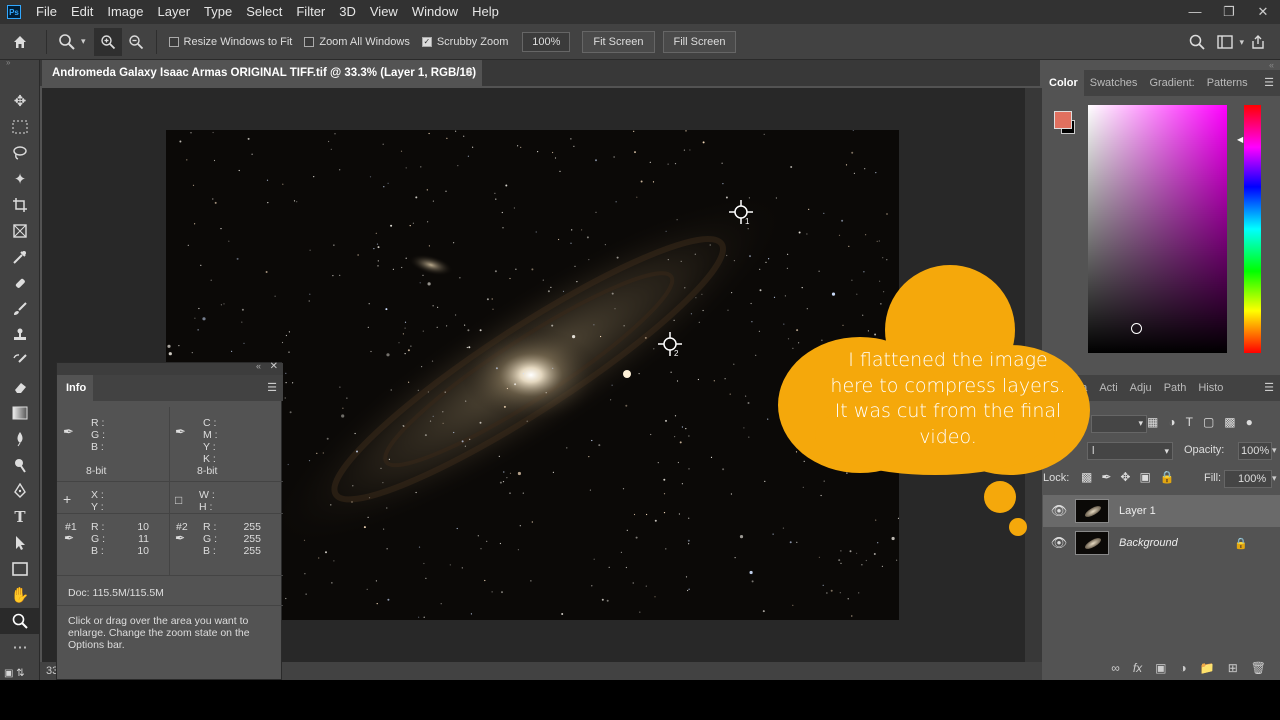  Describe the element at coordinates (174, 12) in the screenshot. I see `menu-layer: Layer` at that location.